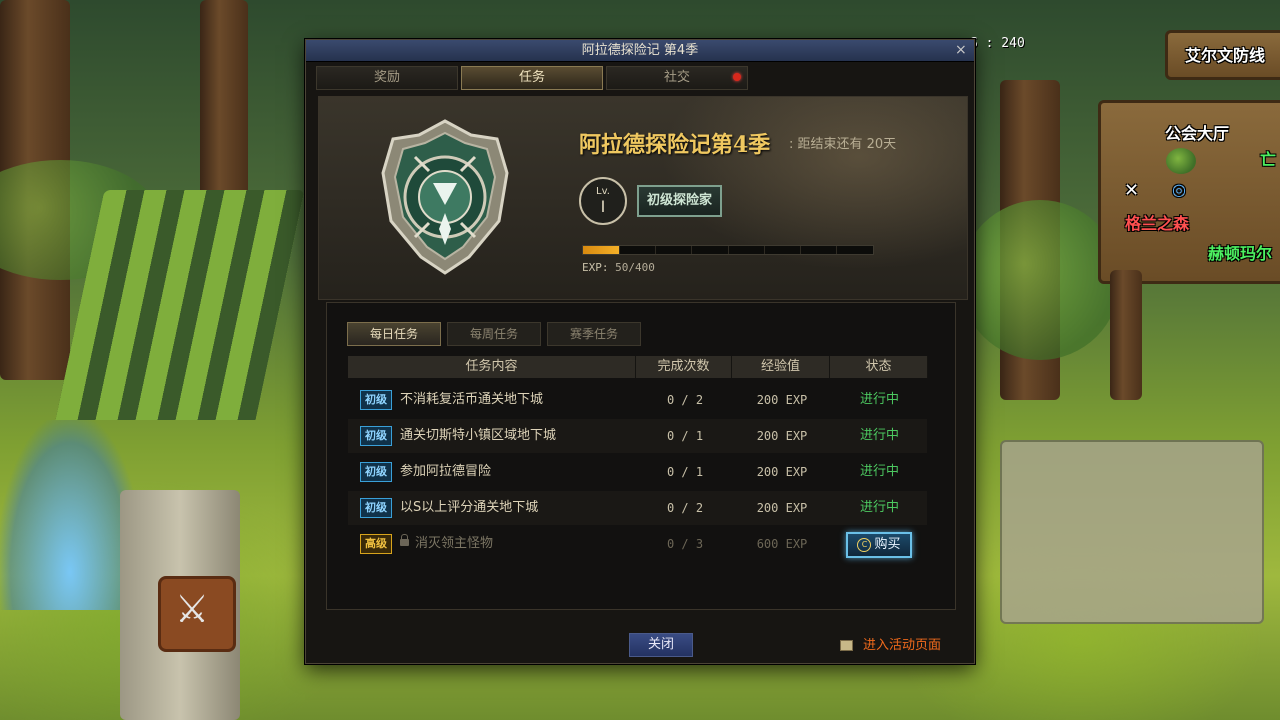  I want to click on map-location-grand-forest: 格兰之森, so click(1157, 222).